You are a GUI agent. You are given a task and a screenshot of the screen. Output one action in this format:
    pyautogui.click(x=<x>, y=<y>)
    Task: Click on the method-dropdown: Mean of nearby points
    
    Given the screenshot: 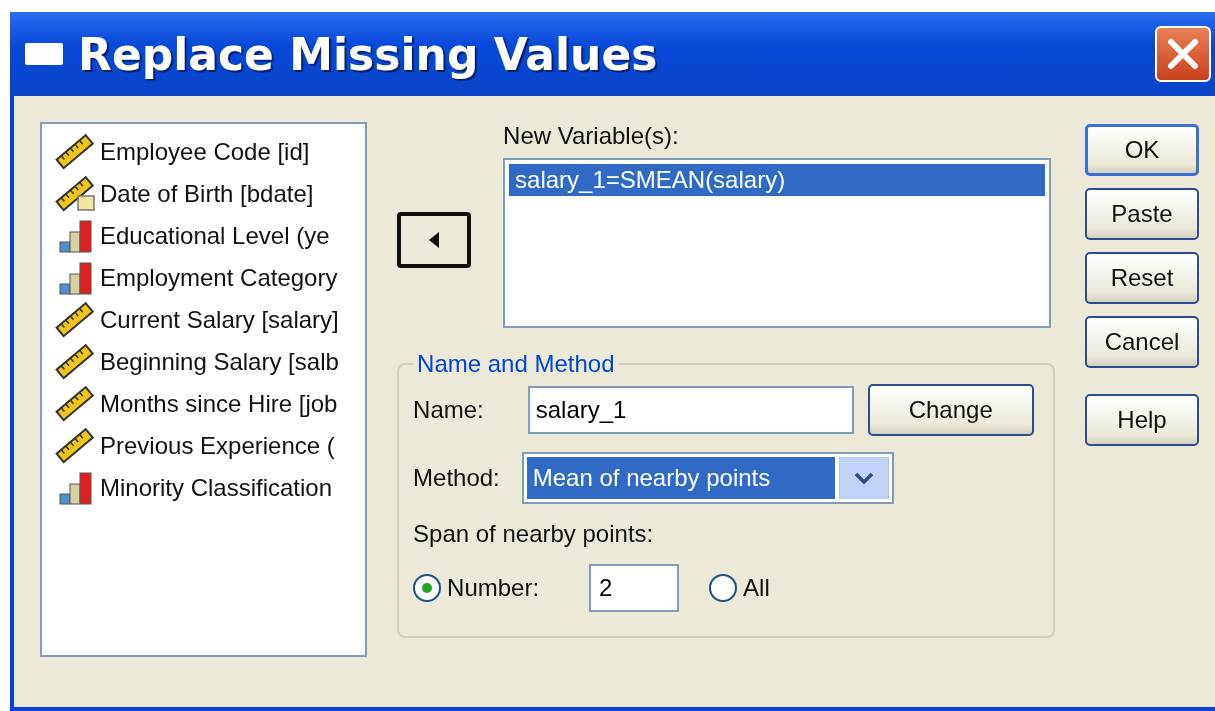 What is the action you would take?
    pyautogui.click(x=707, y=478)
    